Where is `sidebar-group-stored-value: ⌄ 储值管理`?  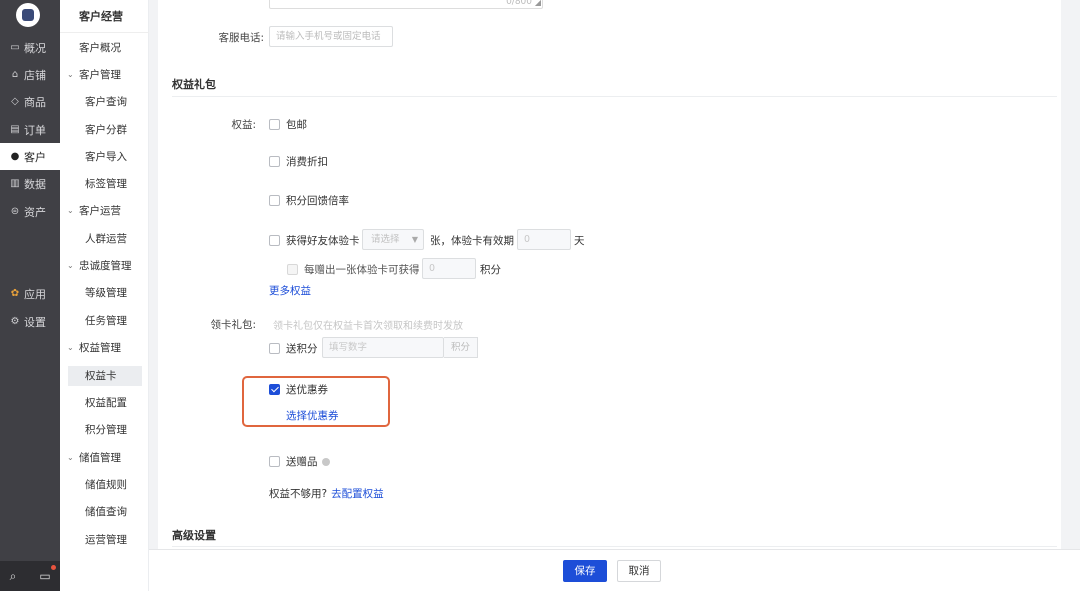
sidebar-group-stored-value: ⌄ 储值管理 is located at coordinates (104, 458).